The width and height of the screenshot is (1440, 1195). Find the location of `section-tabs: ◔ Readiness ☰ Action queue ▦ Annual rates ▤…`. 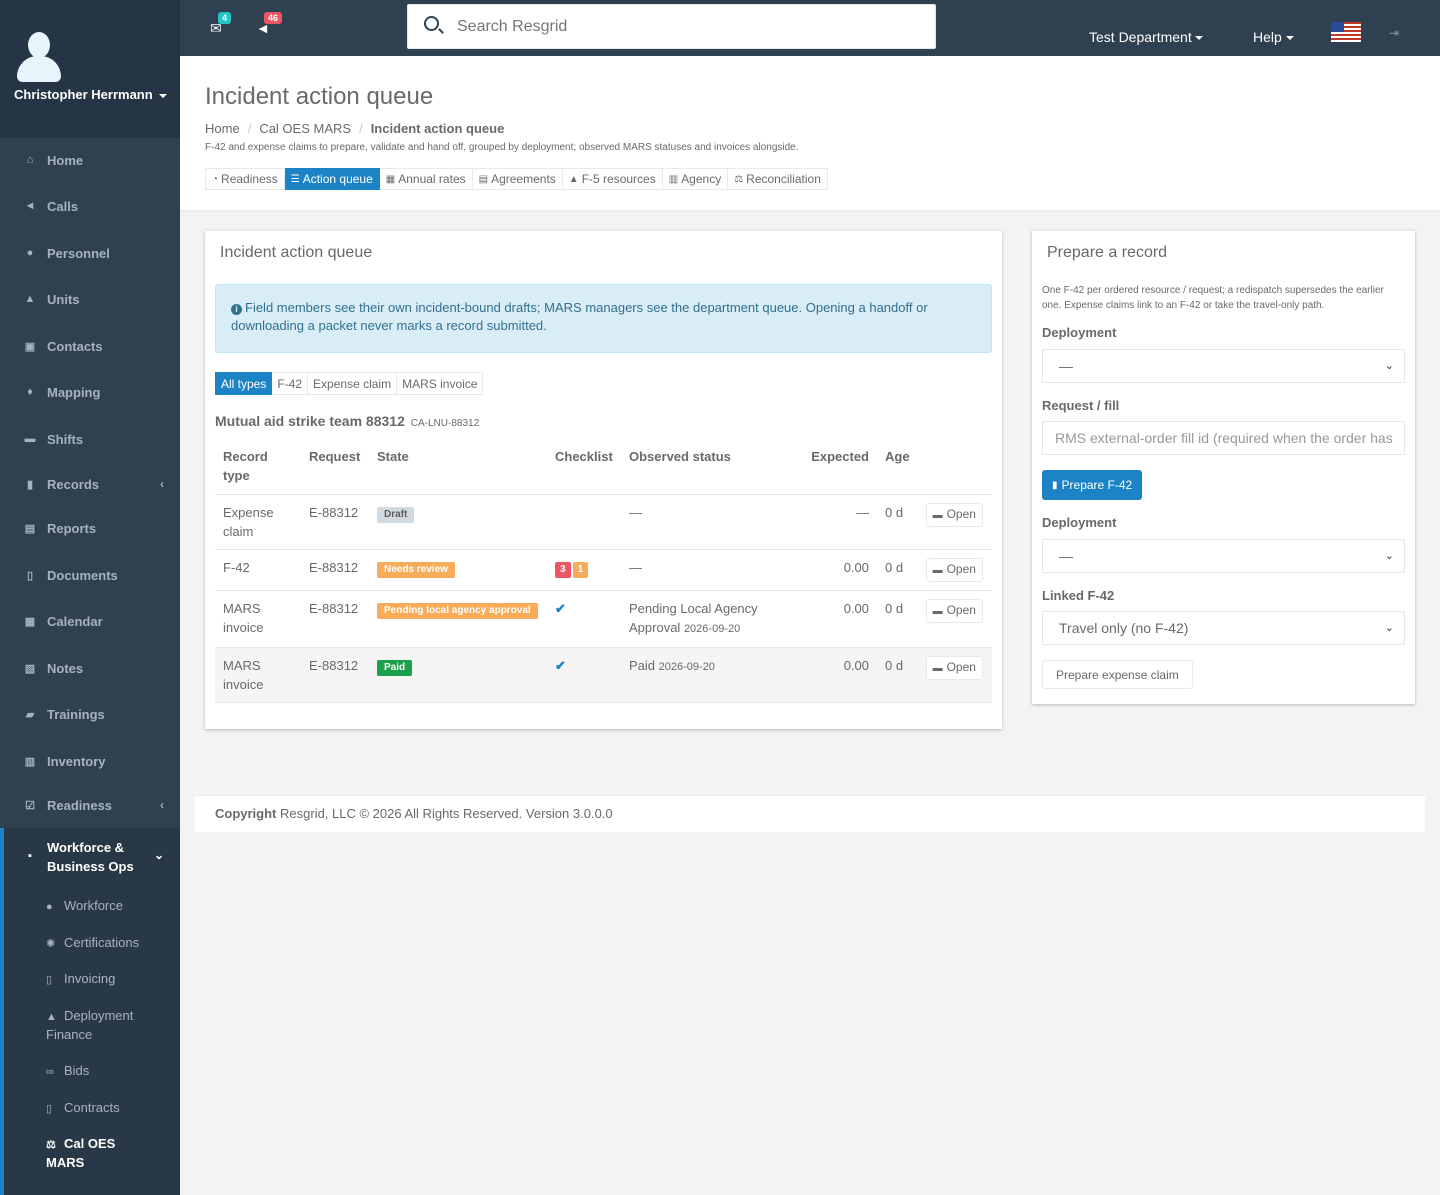

section-tabs: ◔ Readiness ☰ Action queue ▦ Annual rates ▤… is located at coordinates (516, 179).